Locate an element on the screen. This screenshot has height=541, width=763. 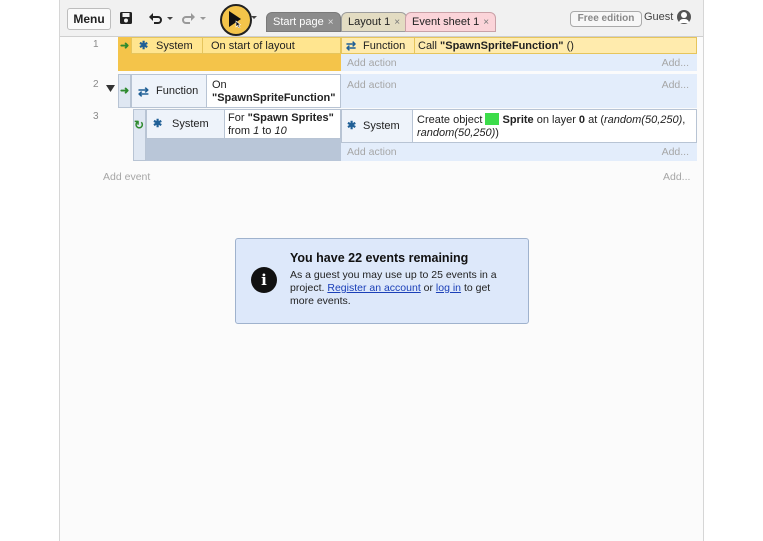
info-icon: i is located at coordinates (264, 280).